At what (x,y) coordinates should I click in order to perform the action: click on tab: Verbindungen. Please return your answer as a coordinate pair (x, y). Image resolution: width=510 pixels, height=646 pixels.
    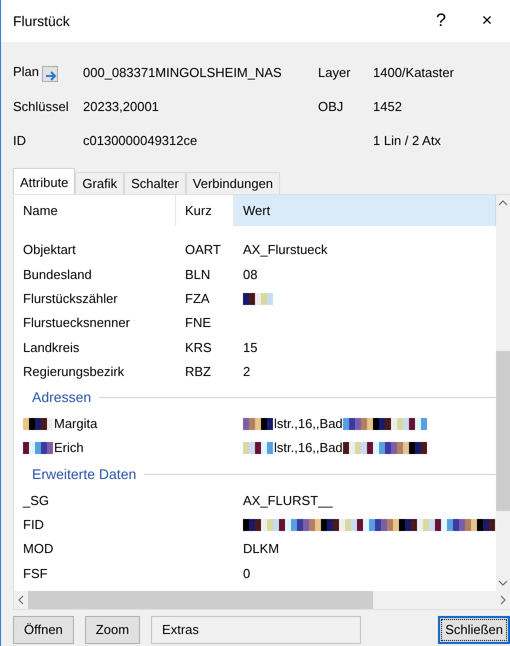
    Looking at the image, I should click on (233, 183).